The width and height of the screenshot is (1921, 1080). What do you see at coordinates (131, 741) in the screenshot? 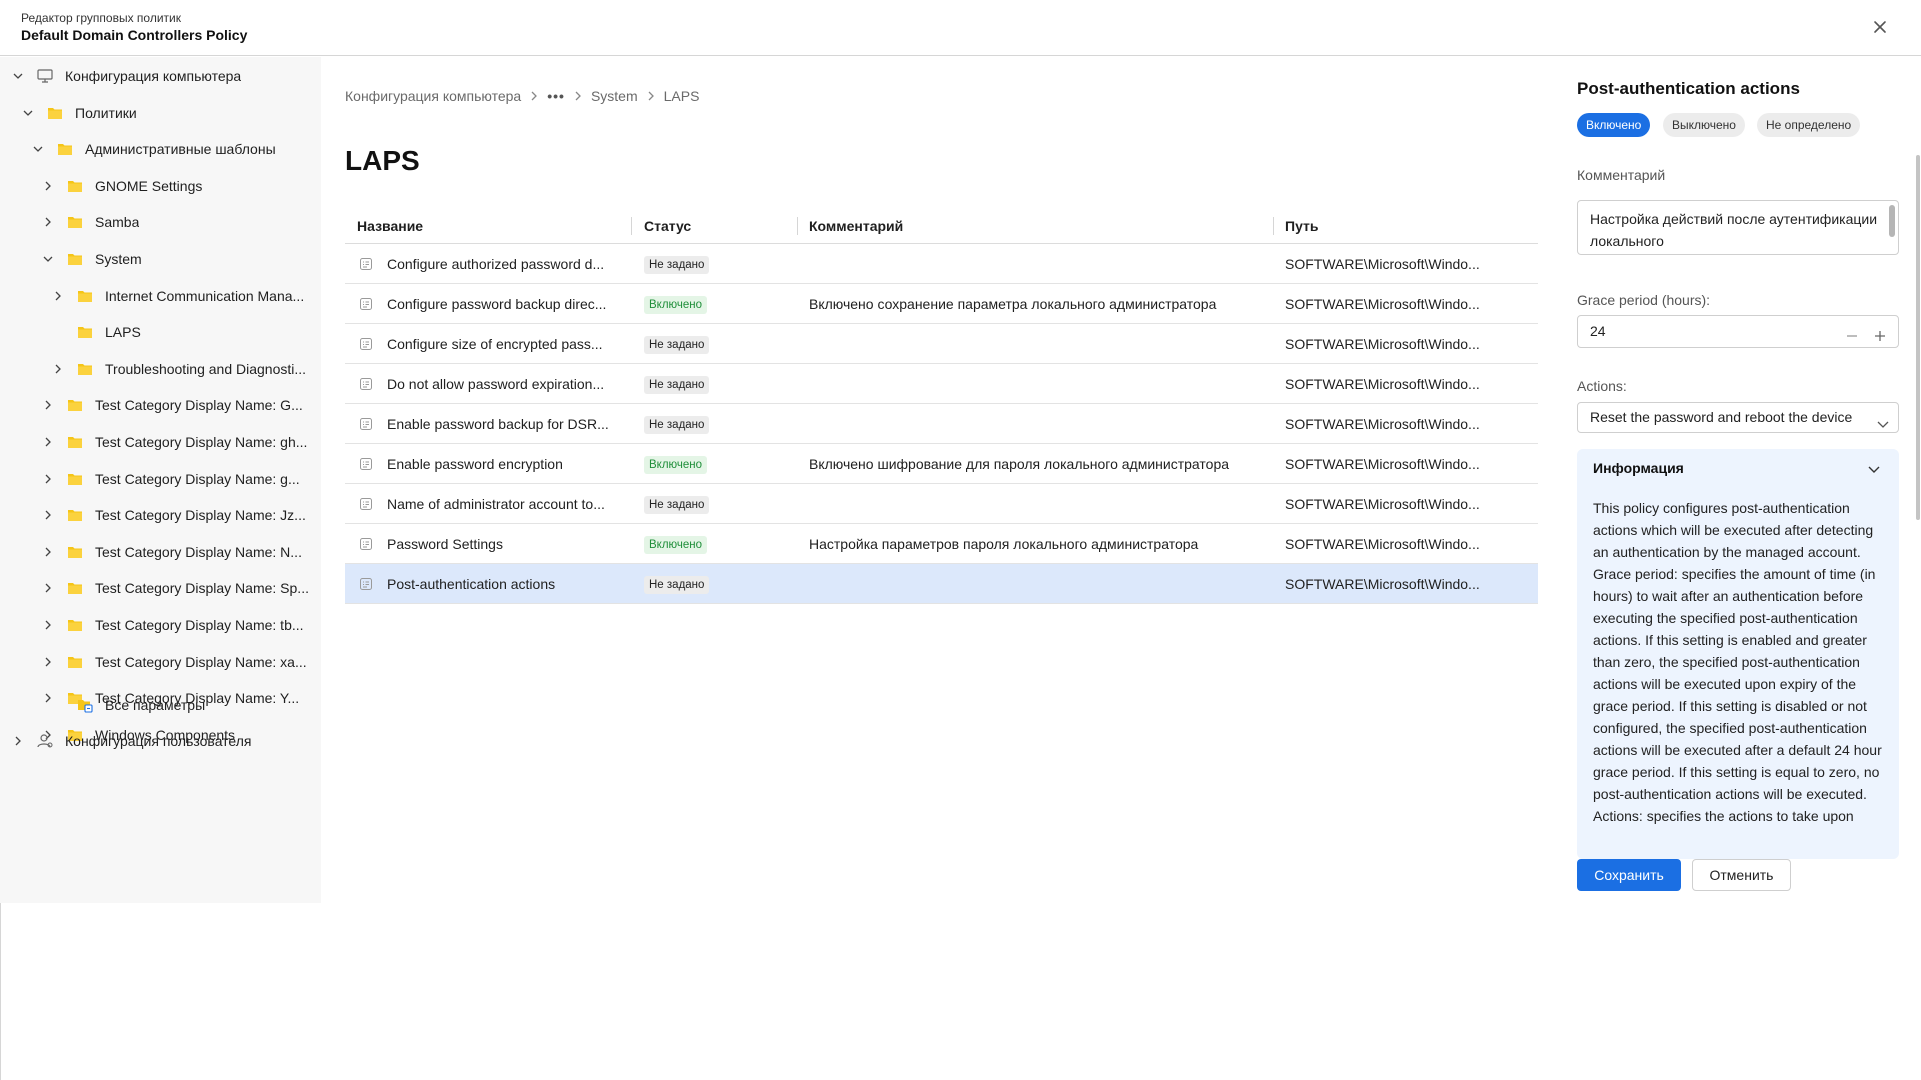
I see `tree-item: Конфигурация пользователя` at bounding box center [131, 741].